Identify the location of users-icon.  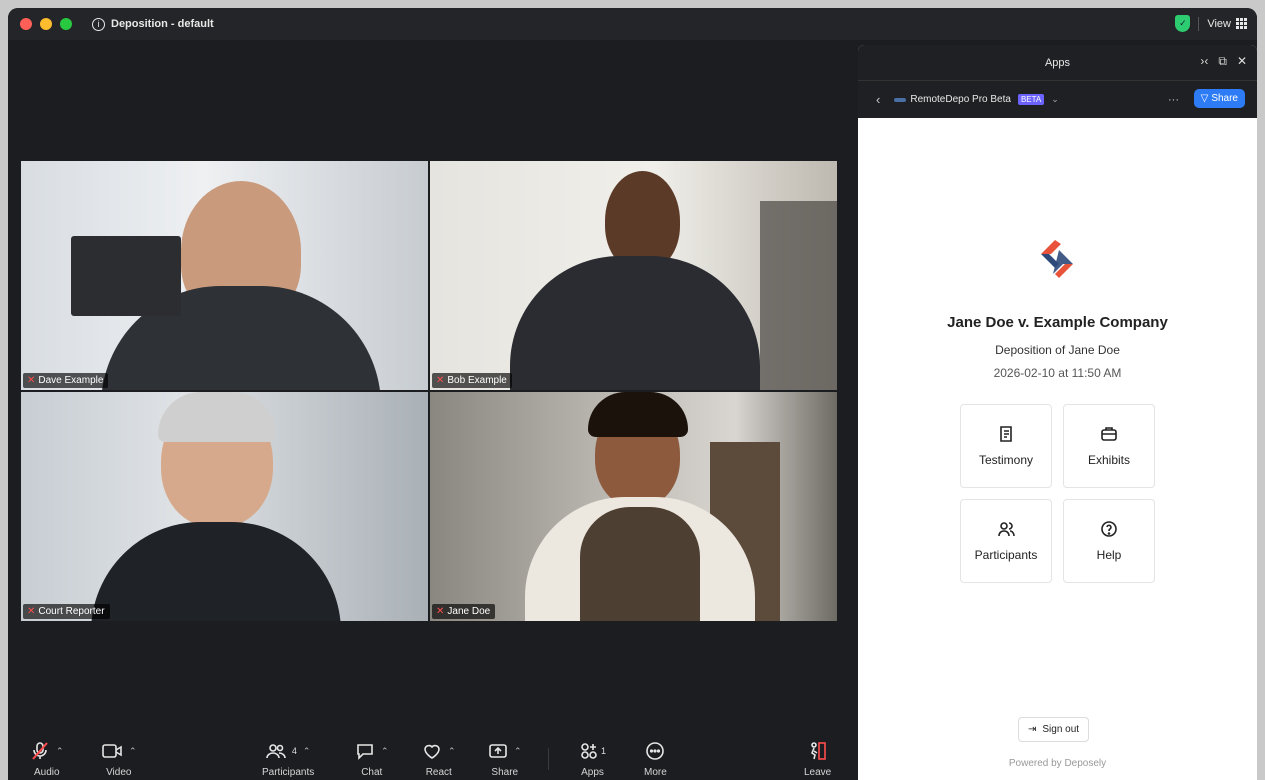
(1006, 529).